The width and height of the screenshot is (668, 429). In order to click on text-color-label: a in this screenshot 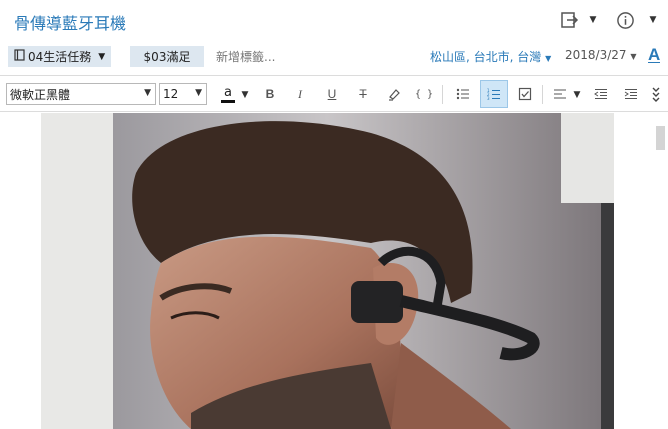, I will do `click(228, 92)`.